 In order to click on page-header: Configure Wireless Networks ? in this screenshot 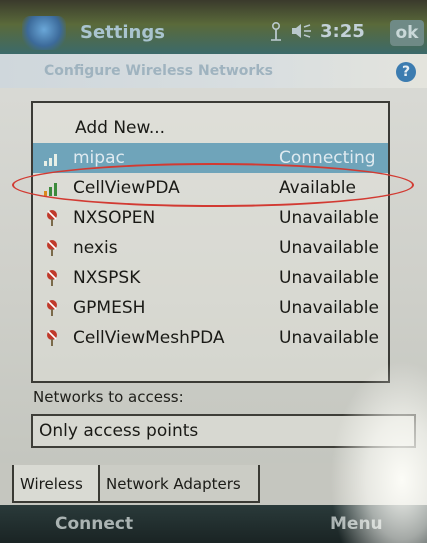, I will do `click(213, 71)`.